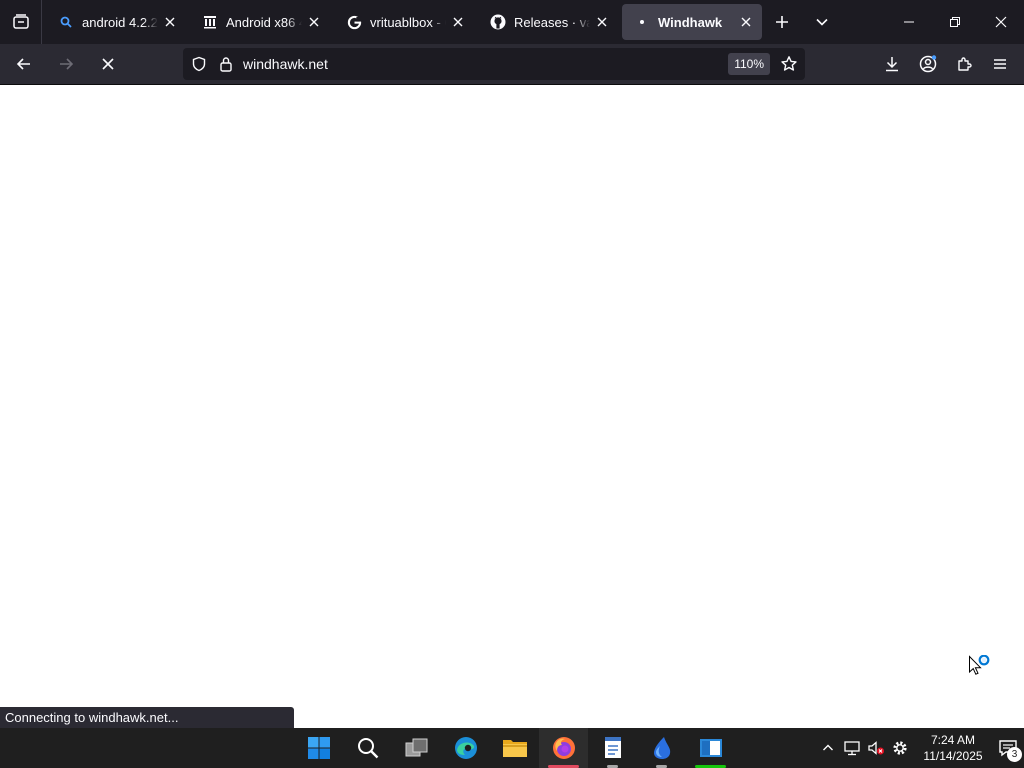  I want to click on task-view-icon, so click(416, 747).